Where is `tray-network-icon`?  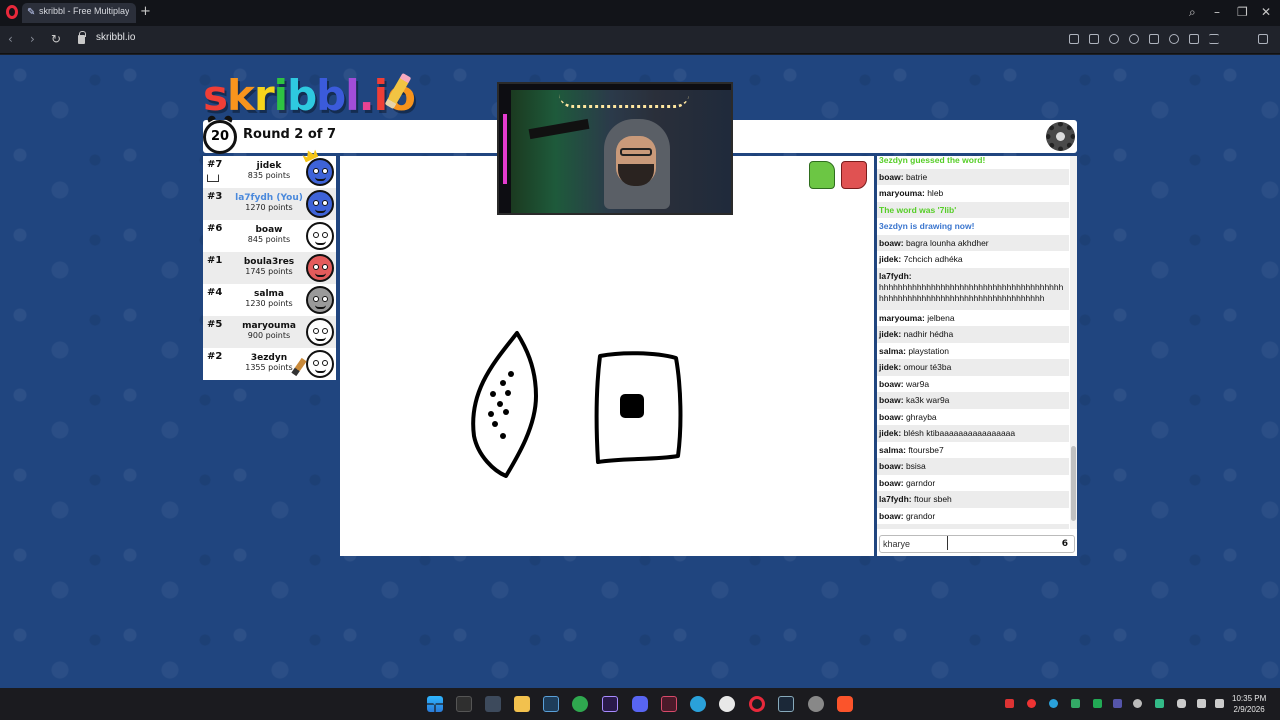 tray-network-icon is located at coordinates (1201, 703).